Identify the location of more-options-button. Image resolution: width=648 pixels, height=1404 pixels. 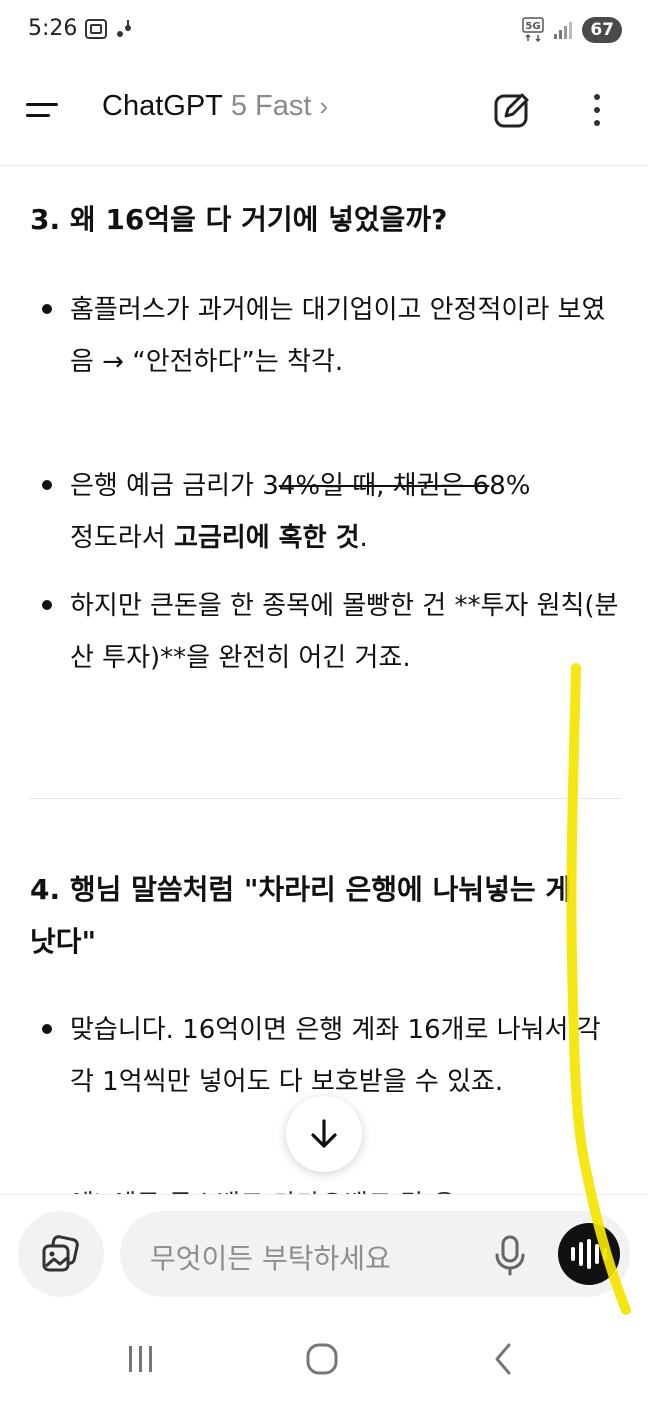
(597, 110).